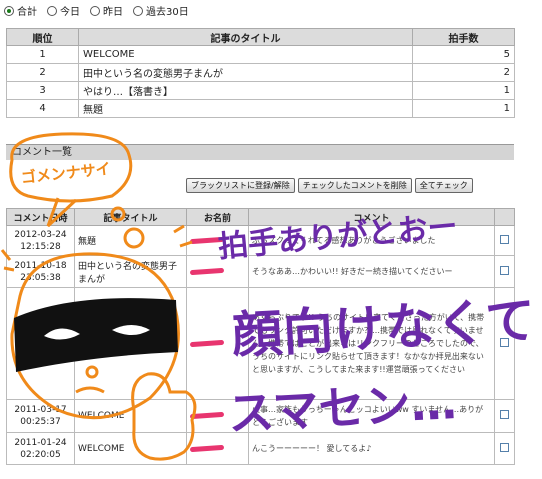 The image size is (542, 479). I want to click on period-last-30-days: 過去30日, so click(161, 10).